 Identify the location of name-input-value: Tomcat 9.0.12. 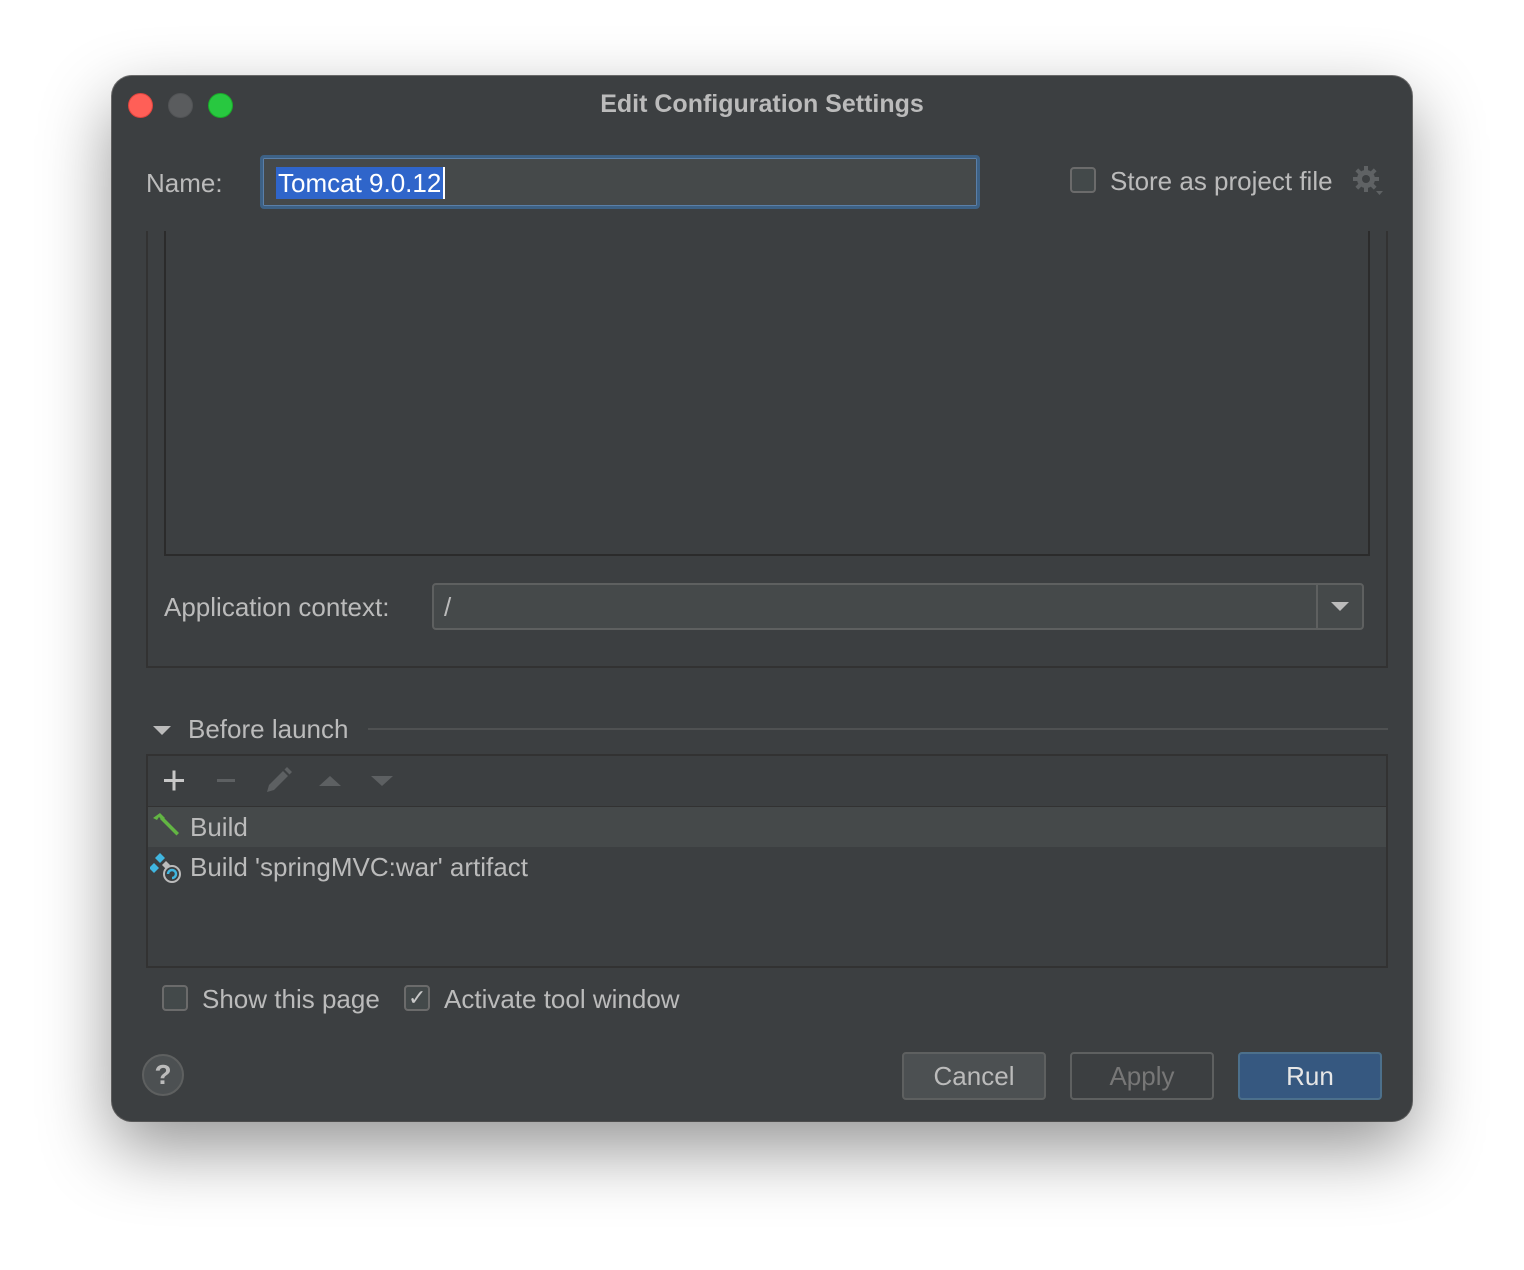
(361, 183).